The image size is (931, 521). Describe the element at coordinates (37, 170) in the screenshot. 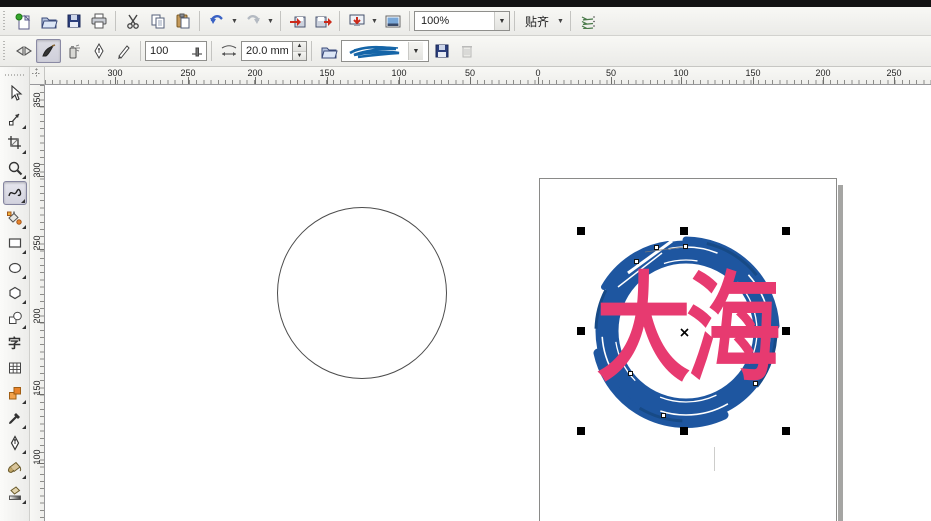

I see `vruler-label: 300` at that location.